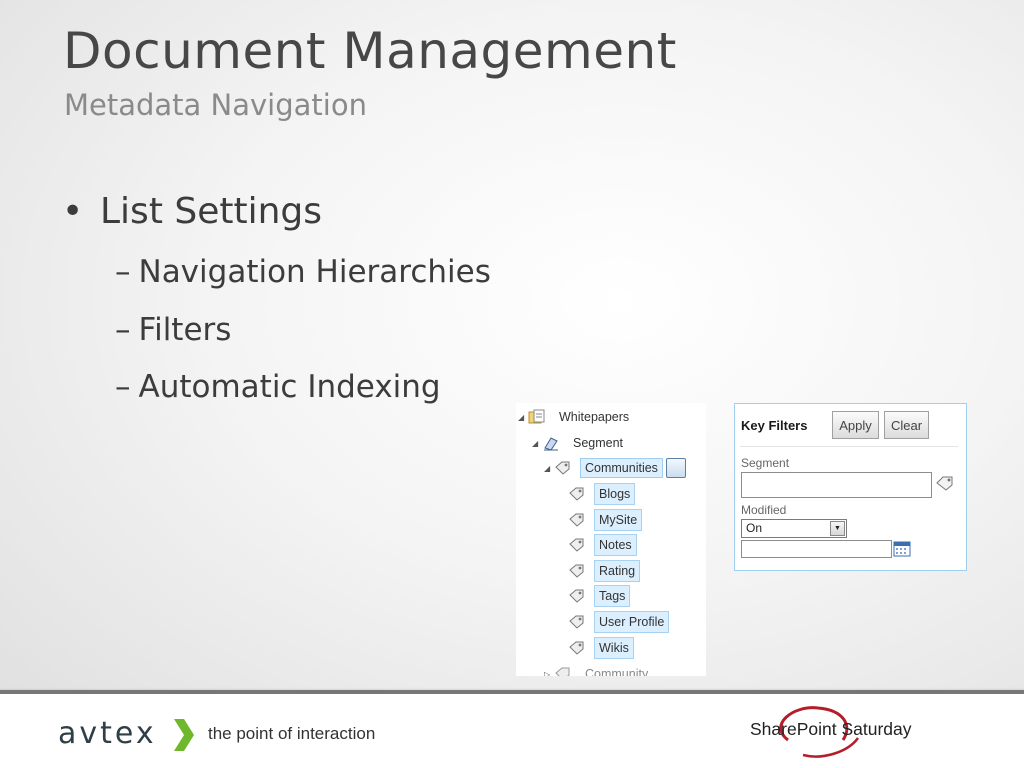 This screenshot has height=768, width=1024. I want to click on calendar-icon, so click(902, 549).